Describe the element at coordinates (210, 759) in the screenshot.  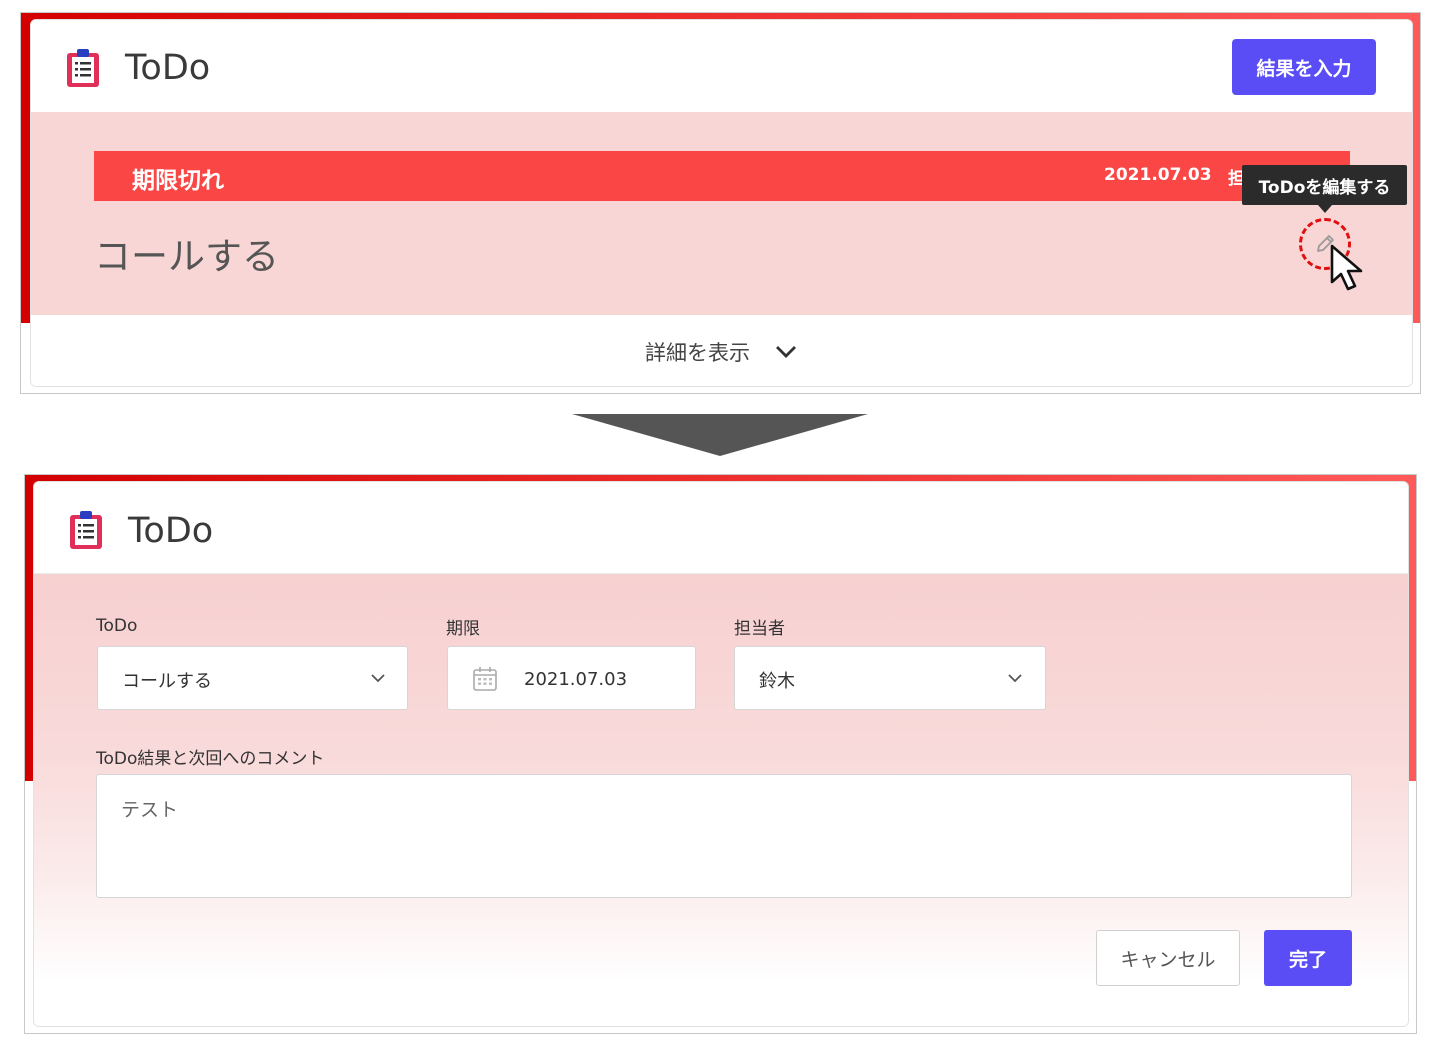
I see `comment-field-label: ToDo結果と次回へのコメント` at that location.